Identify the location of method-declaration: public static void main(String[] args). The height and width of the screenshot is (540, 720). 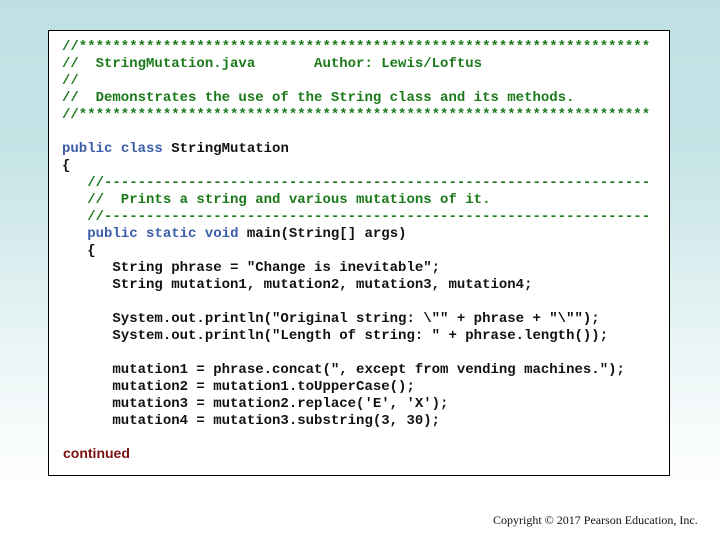
(356, 234).